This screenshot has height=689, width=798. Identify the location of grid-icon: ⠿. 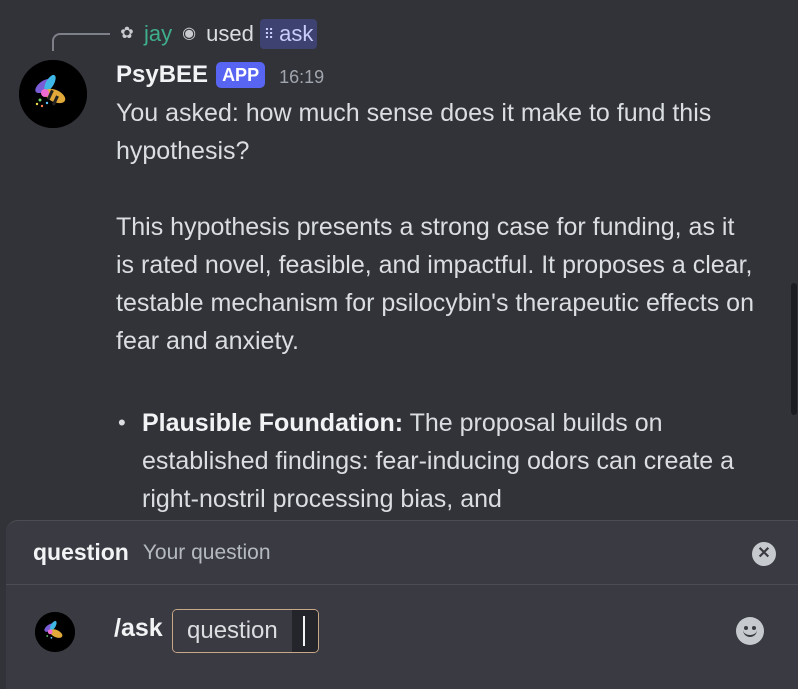
(268, 33).